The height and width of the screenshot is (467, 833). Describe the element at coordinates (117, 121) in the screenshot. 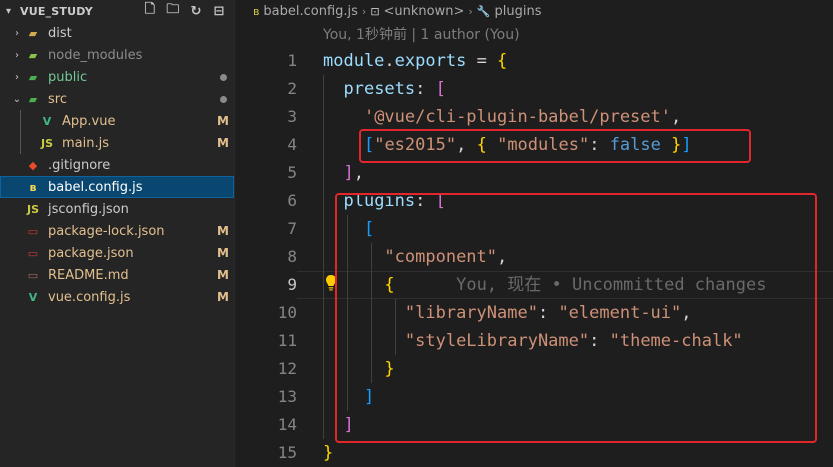

I see `tree-item: V App.vue M` at that location.